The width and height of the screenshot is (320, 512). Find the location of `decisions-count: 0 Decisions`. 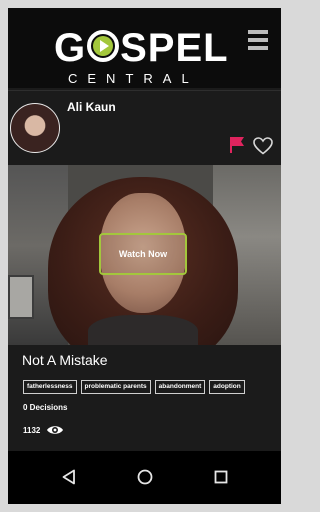

decisions-count: 0 Decisions is located at coordinates (45, 407).